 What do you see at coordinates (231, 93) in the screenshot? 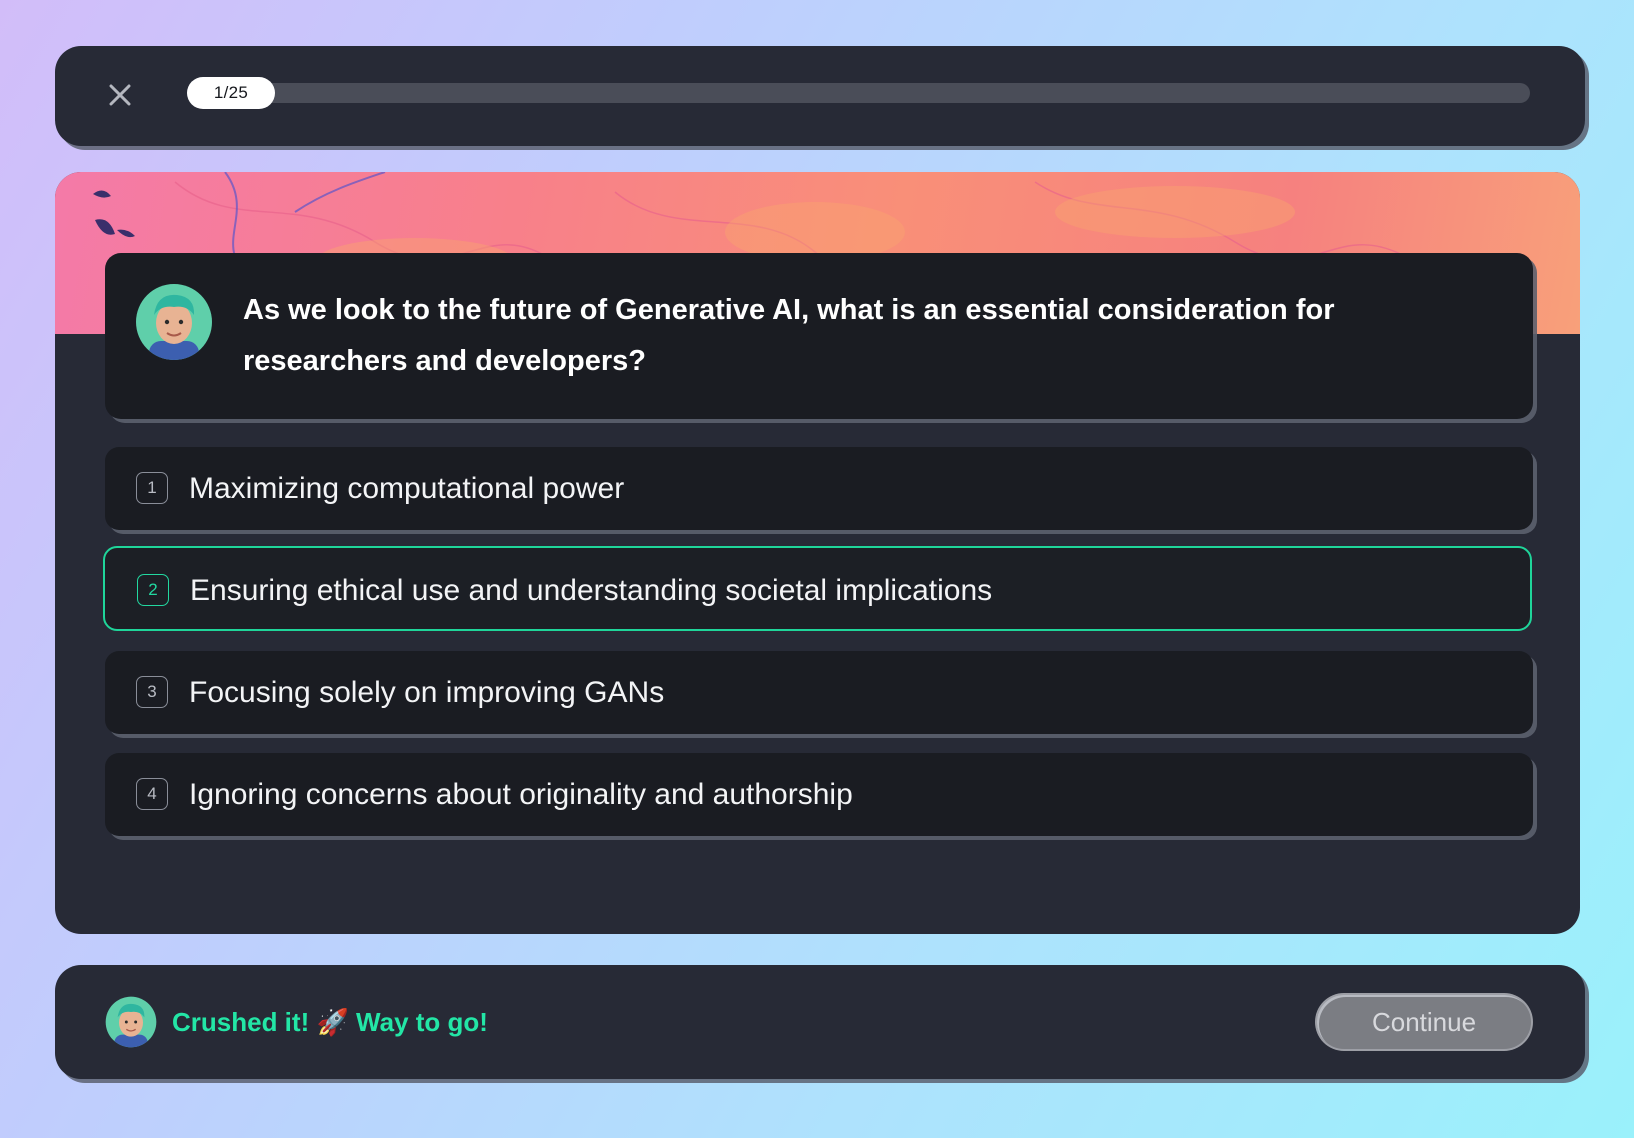
I see `progress-counter: 1/25` at bounding box center [231, 93].